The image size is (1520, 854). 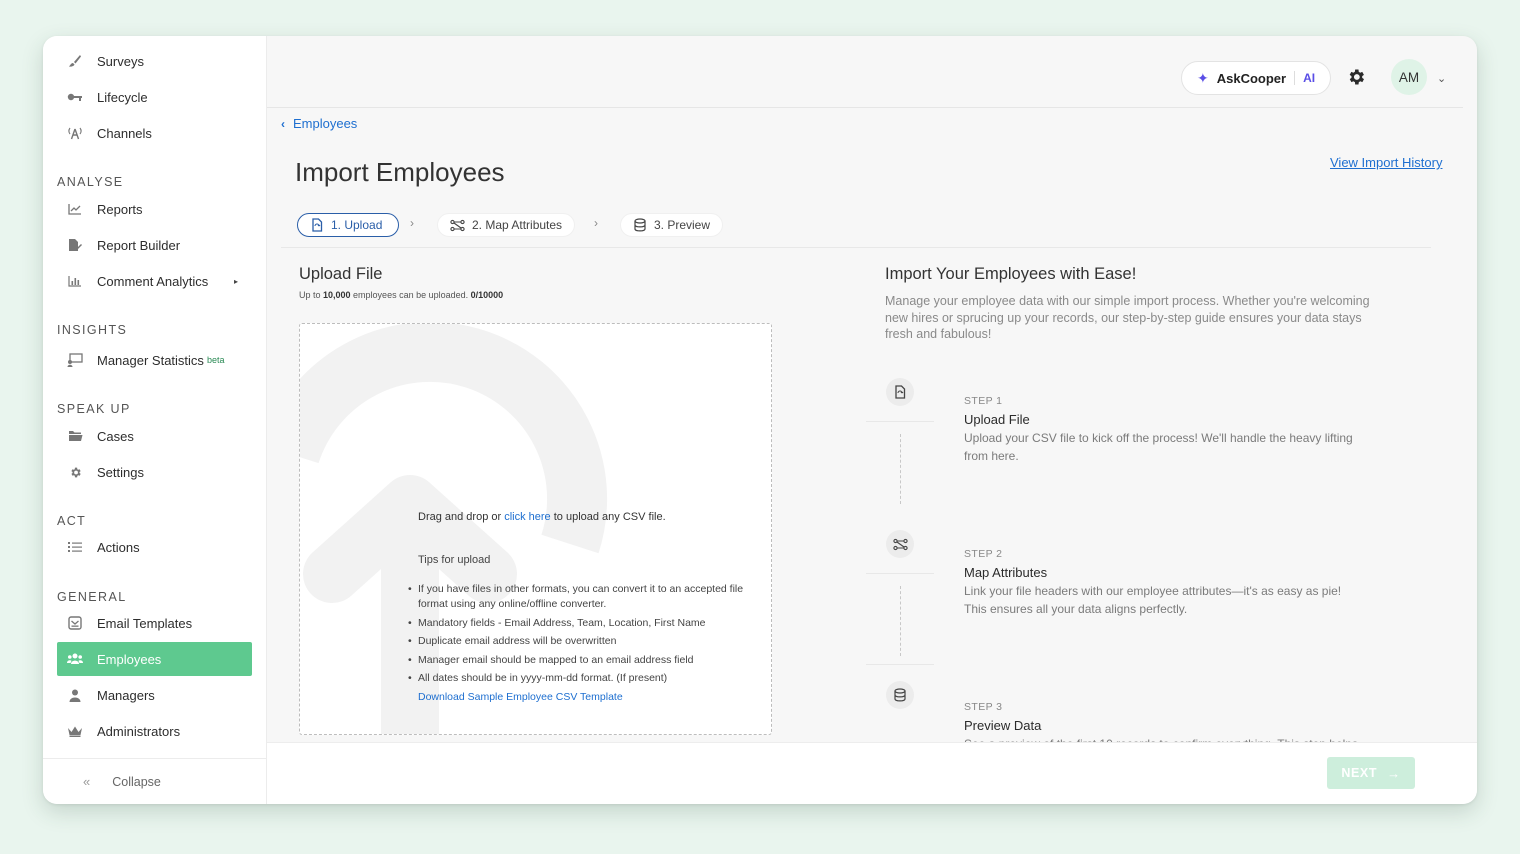 What do you see at coordinates (1006, 572) in the screenshot?
I see `step-2-name: Map Attributes` at bounding box center [1006, 572].